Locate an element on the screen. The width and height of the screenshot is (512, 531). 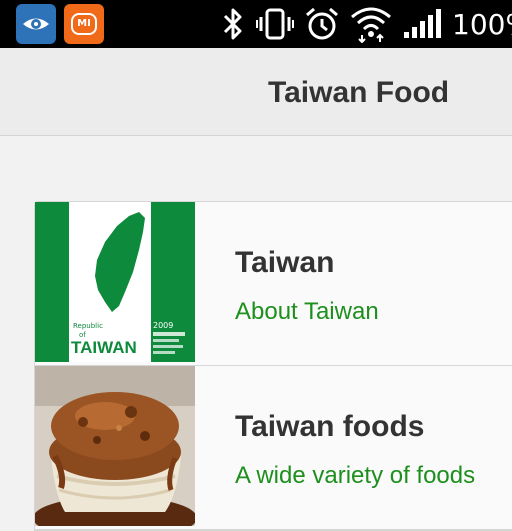
list-item-title: Taiwan foods is located at coordinates (330, 426).